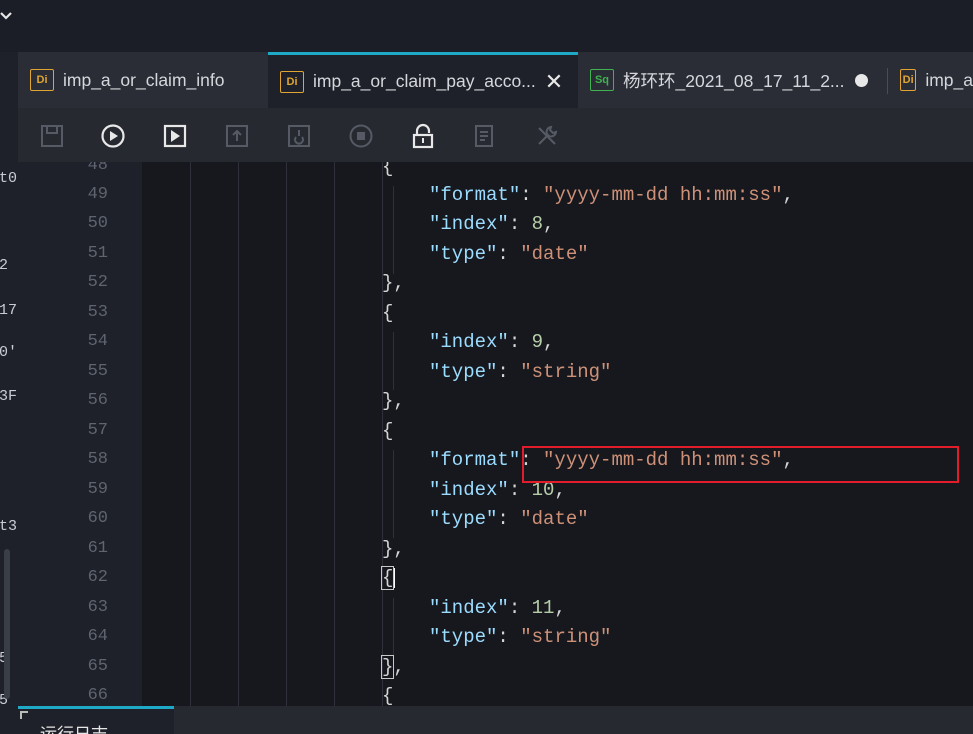 Image resolution: width=973 pixels, height=734 pixels. Describe the element at coordinates (97, 223) in the screenshot. I see `line-number: 50` at that location.